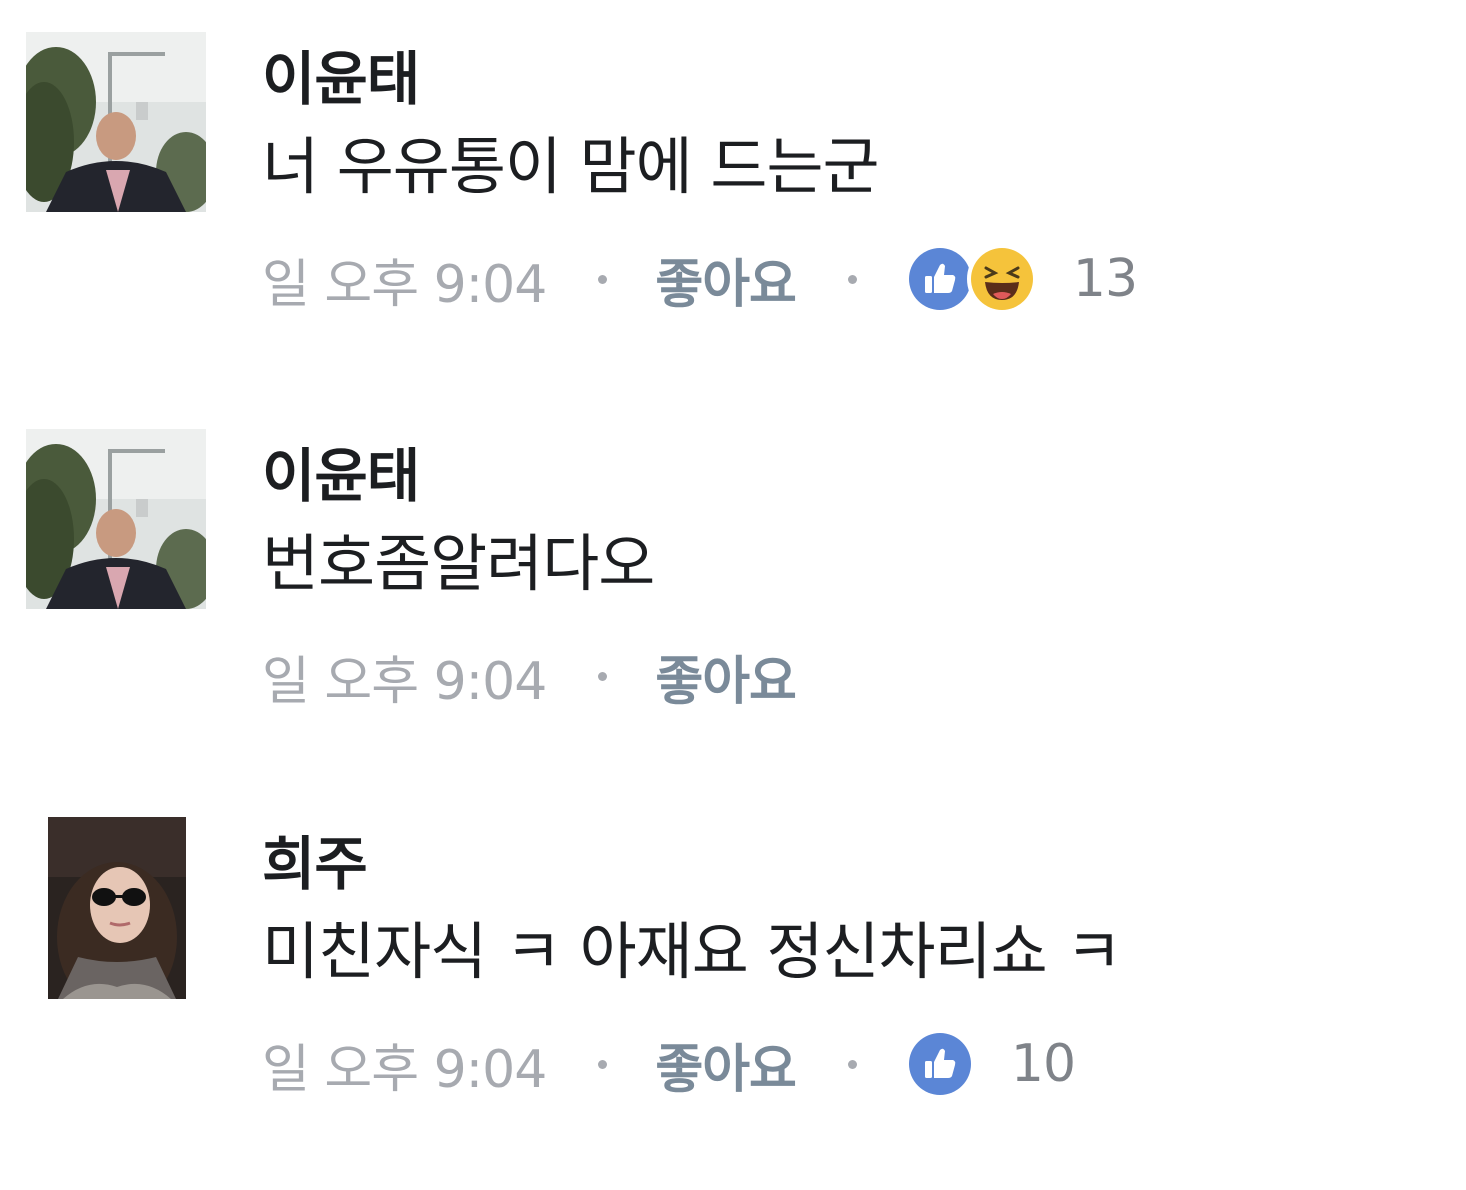  I want to click on haha-icon, so click(1001, 279).